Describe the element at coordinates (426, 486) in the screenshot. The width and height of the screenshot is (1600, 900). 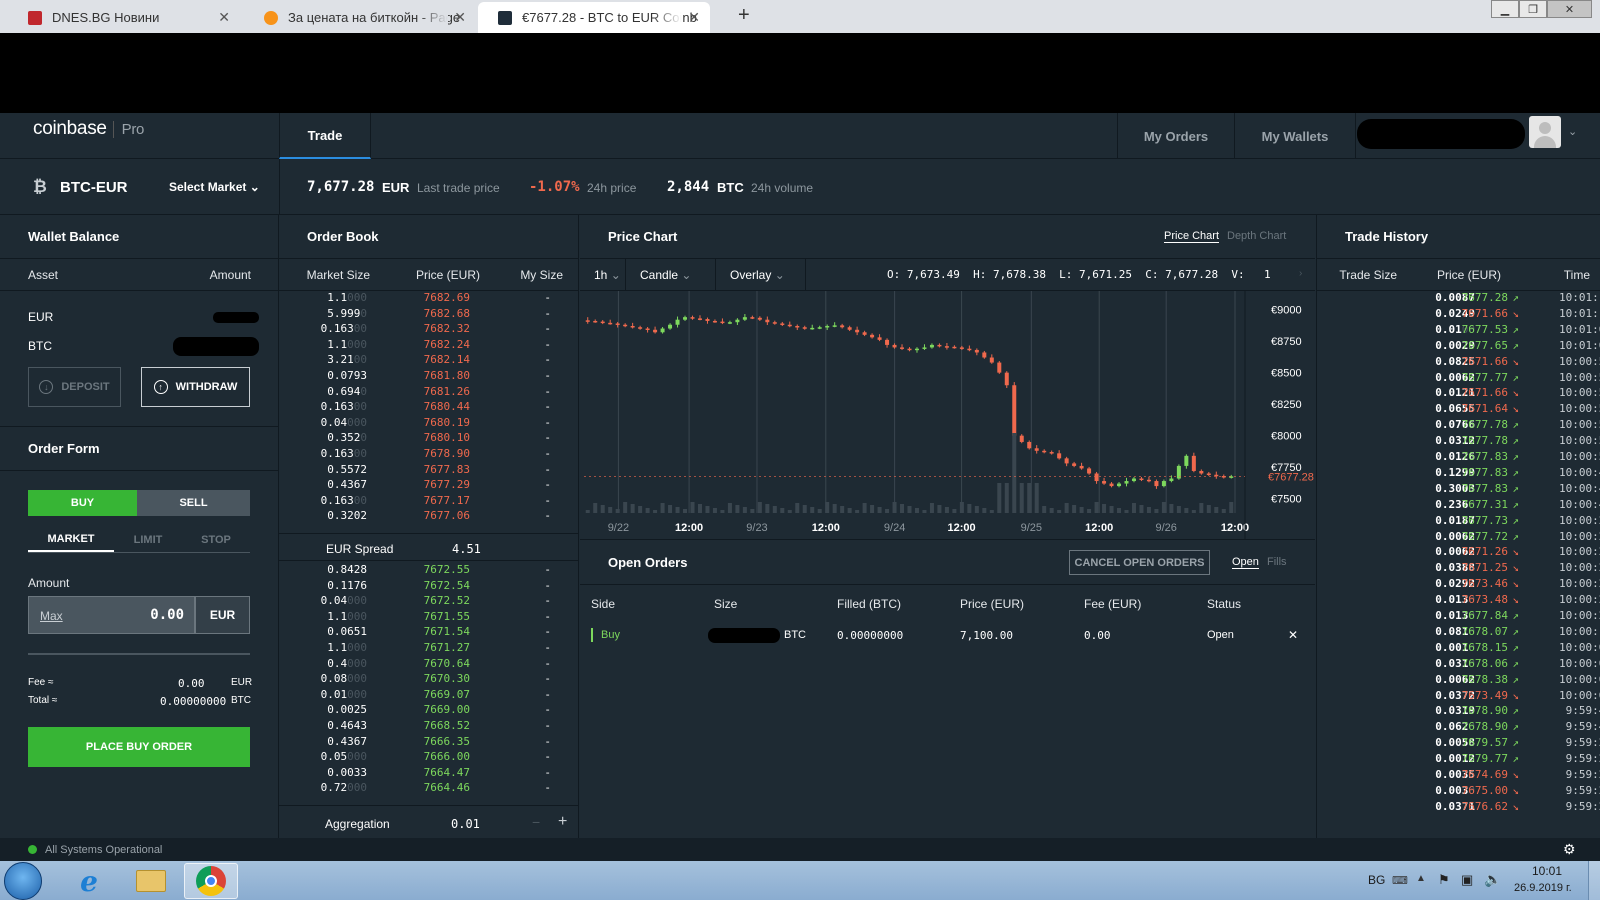
I see `ask-row: 0.4367 7677.29 -` at that location.